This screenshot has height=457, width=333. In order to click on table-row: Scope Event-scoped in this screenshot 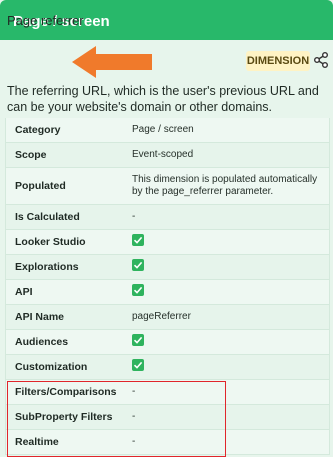, I will do `click(167, 155)`.